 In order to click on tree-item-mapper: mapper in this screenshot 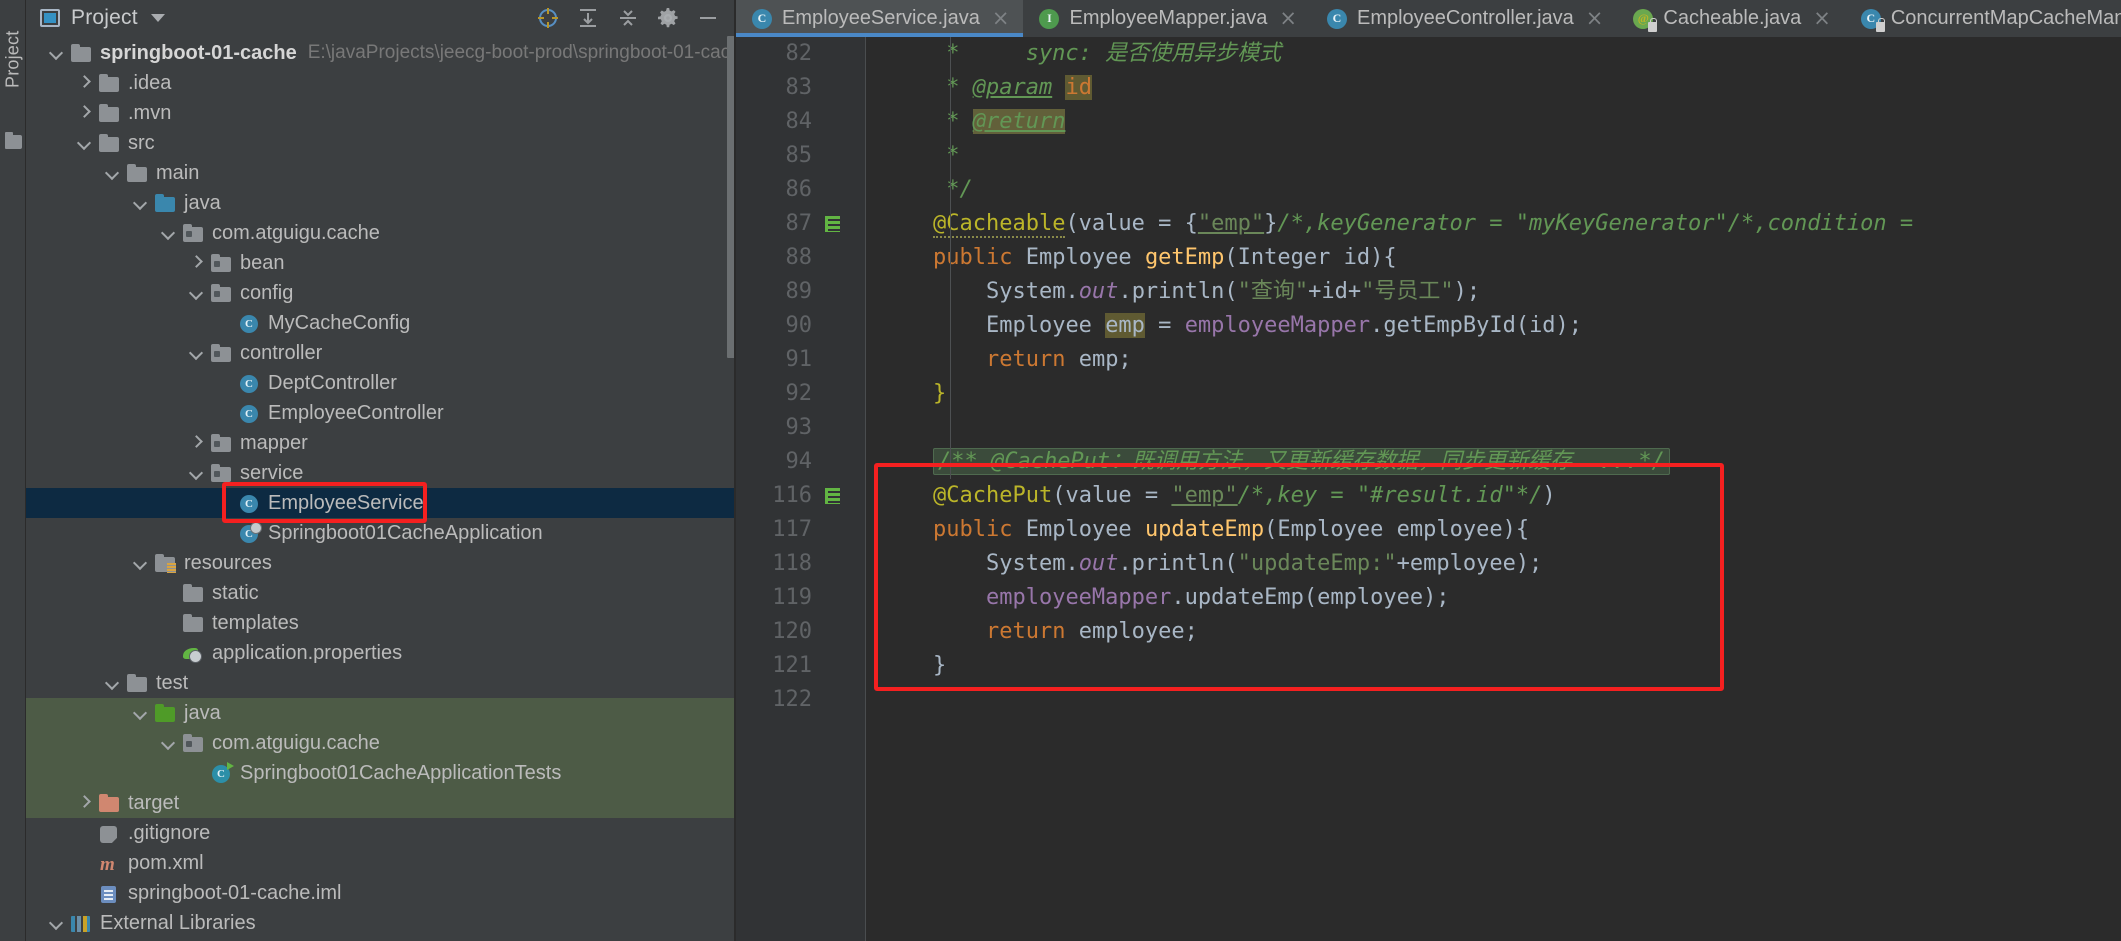, I will do `click(381, 443)`.